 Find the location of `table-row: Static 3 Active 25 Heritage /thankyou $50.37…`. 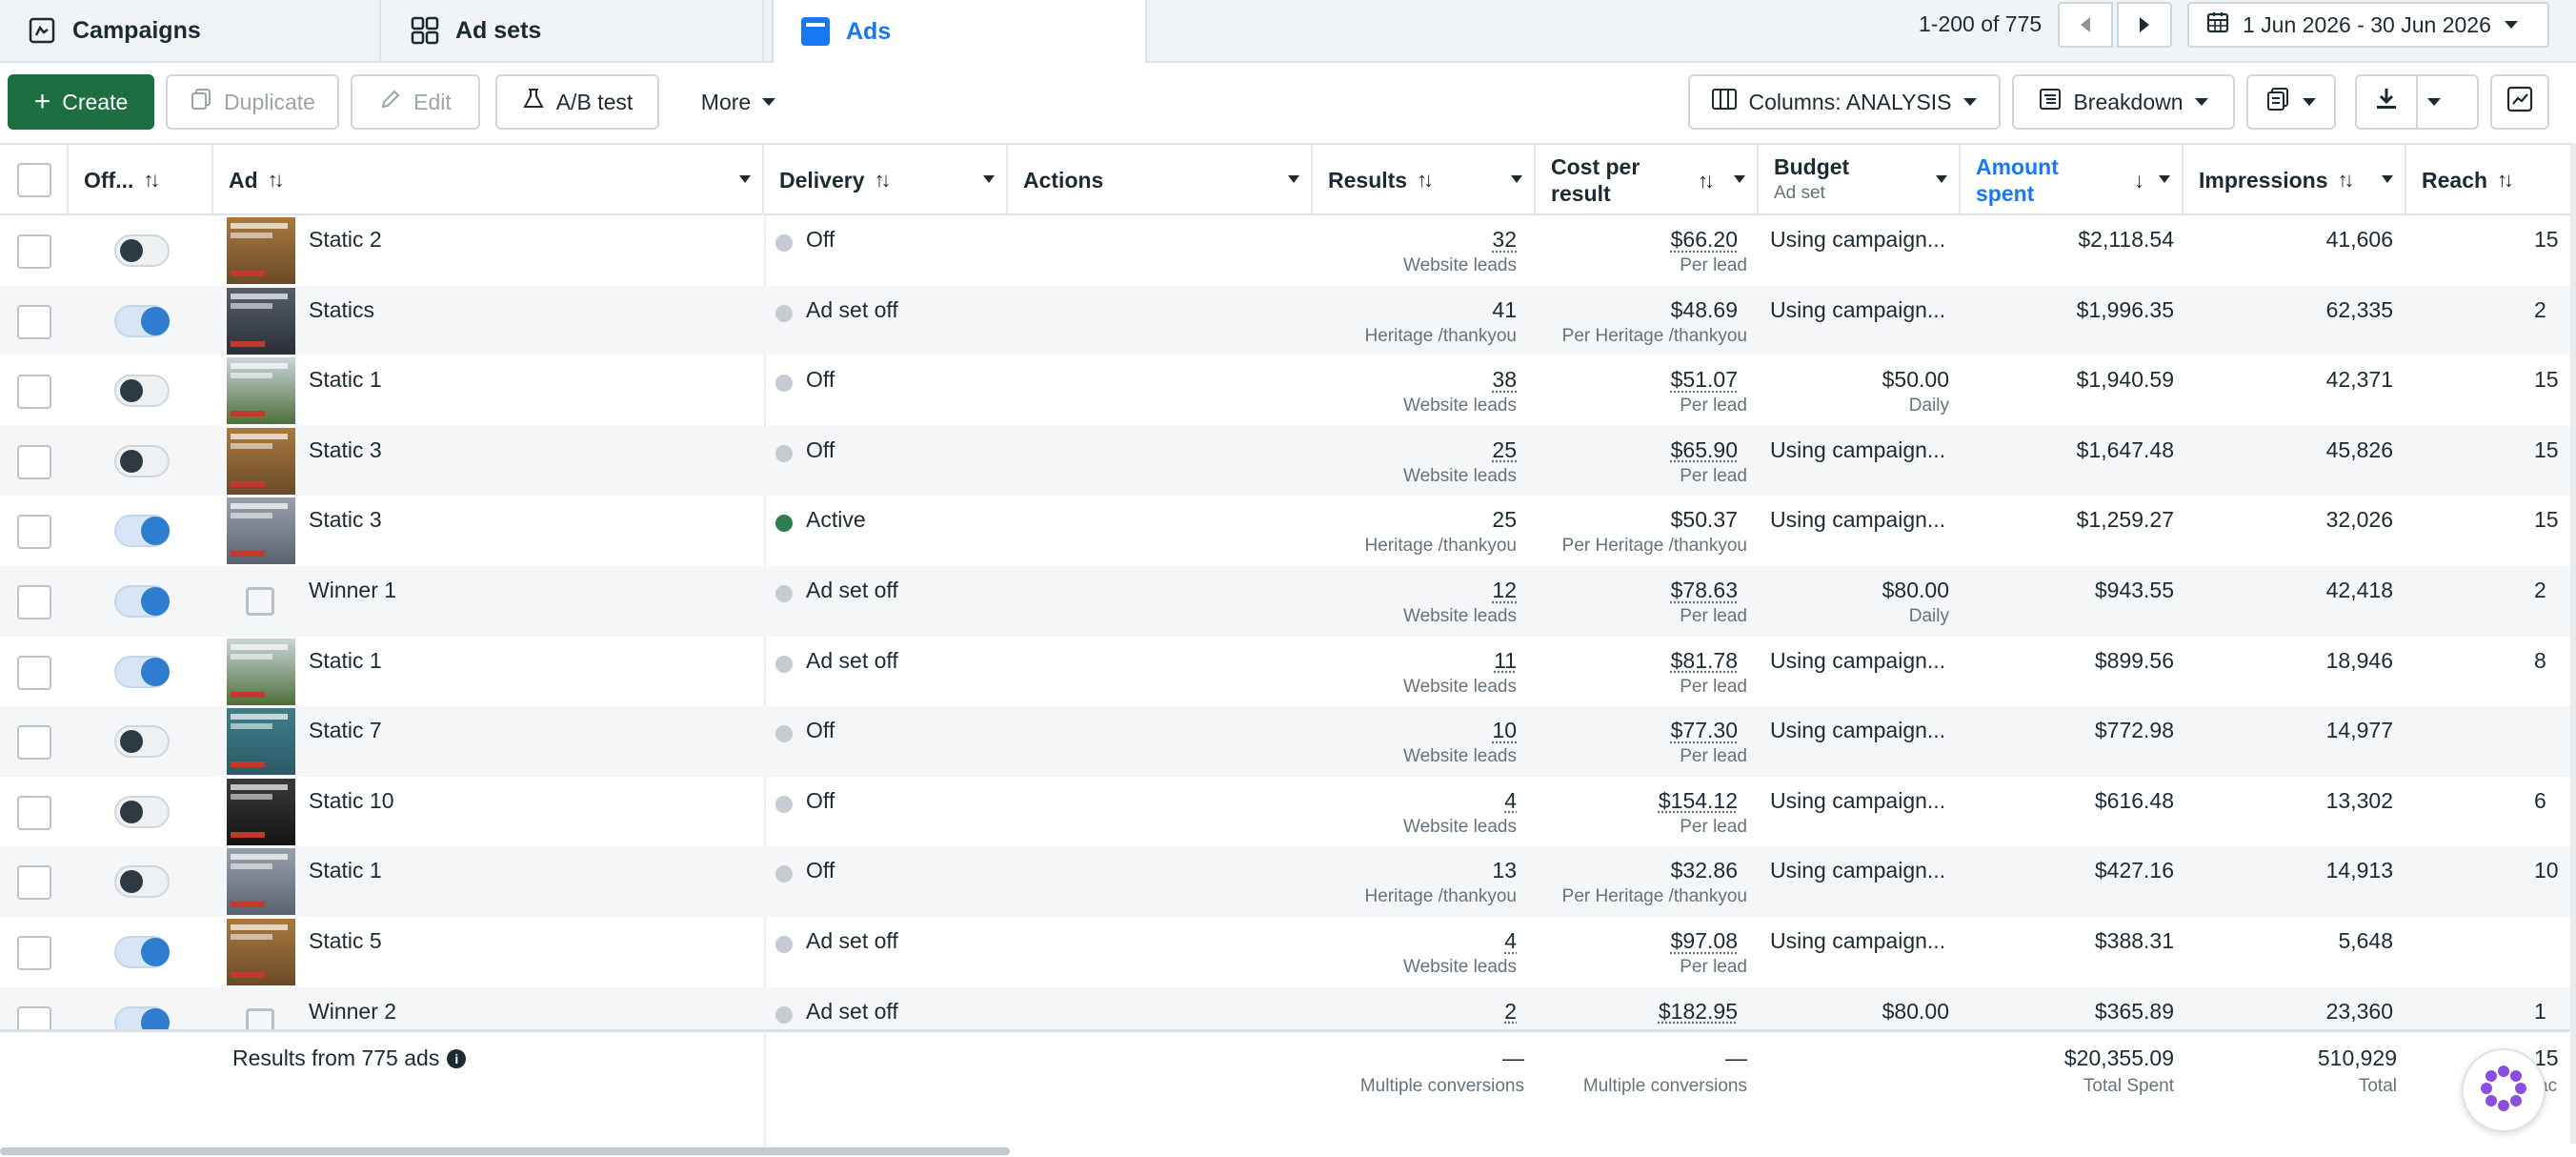

table-row: Static 3 Active 25 Heritage /thankyou $50.37… is located at coordinates (1288, 531).